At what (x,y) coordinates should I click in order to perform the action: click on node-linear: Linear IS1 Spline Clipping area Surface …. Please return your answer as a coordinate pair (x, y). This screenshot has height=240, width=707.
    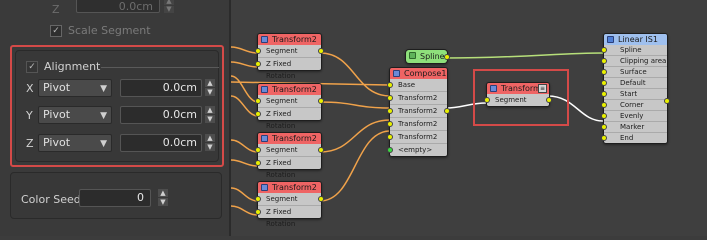
    Looking at the image, I should click on (635, 88).